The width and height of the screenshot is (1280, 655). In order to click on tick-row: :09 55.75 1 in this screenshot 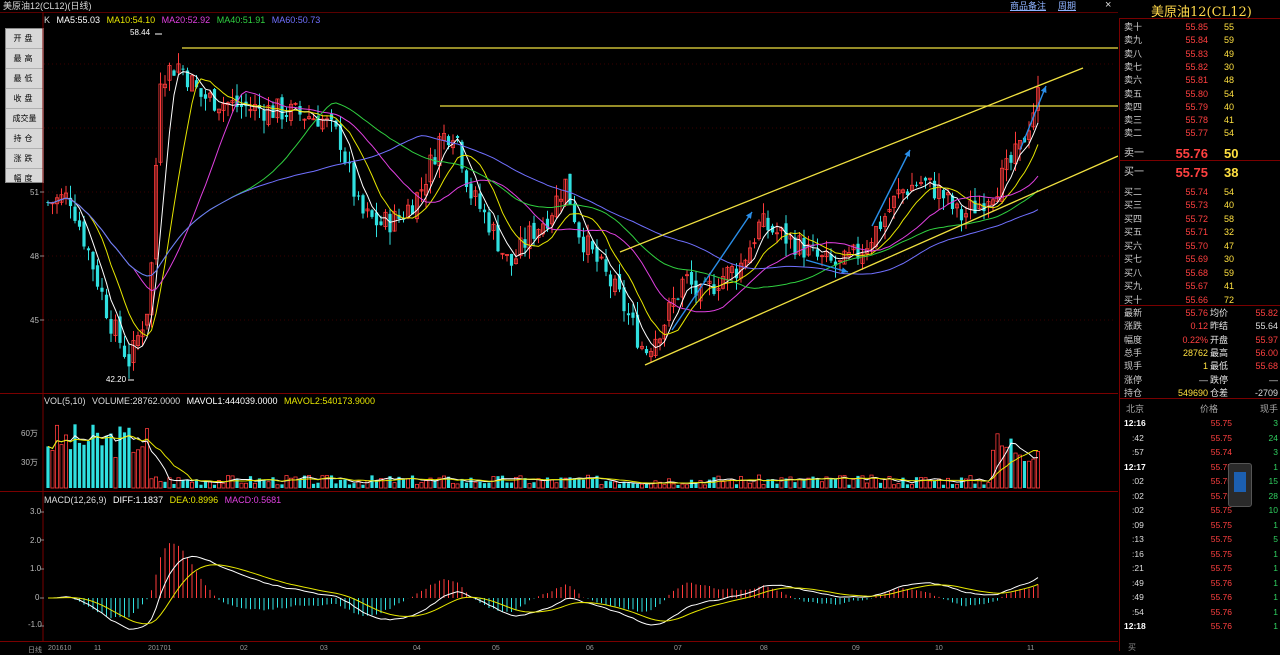, I will do `click(1200, 525)`.